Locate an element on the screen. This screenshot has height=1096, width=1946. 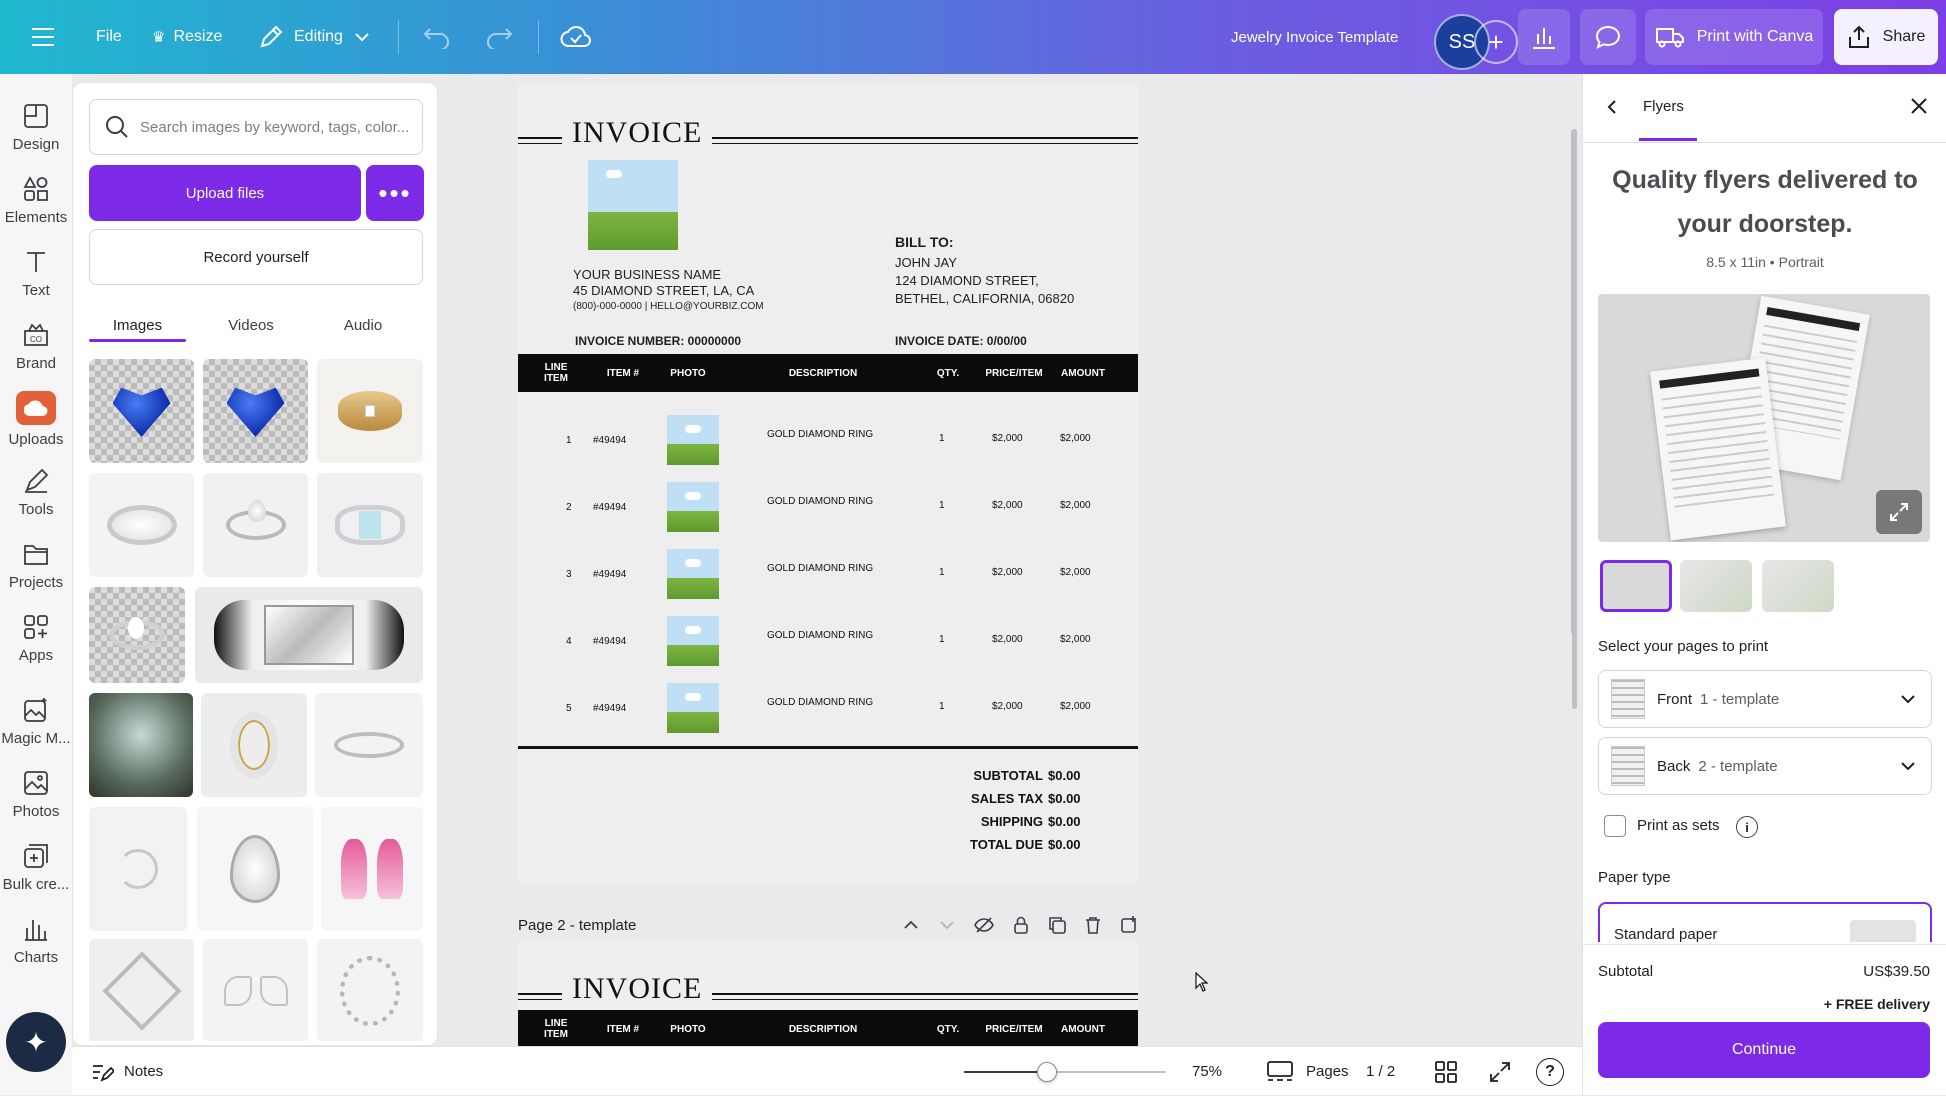
rail-item-text: Text is located at coordinates (36, 273).